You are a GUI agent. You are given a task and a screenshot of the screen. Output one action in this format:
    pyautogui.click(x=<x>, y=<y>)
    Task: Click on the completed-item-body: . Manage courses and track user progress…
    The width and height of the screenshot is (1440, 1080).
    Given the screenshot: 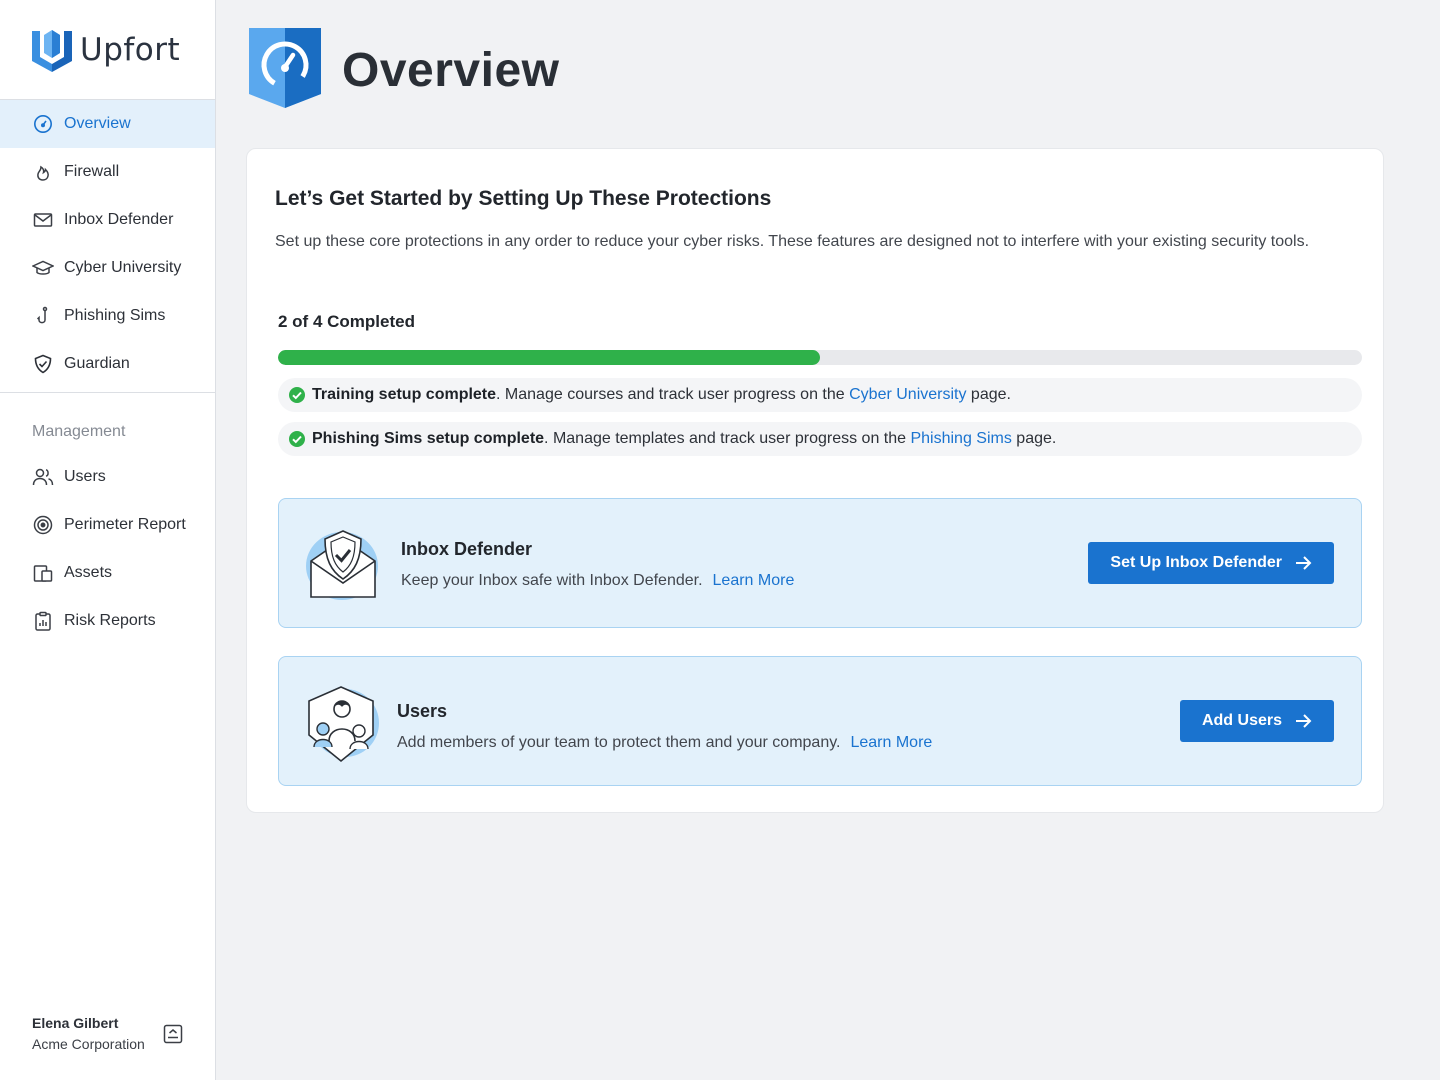 What is the action you would take?
    pyautogui.click(x=673, y=394)
    